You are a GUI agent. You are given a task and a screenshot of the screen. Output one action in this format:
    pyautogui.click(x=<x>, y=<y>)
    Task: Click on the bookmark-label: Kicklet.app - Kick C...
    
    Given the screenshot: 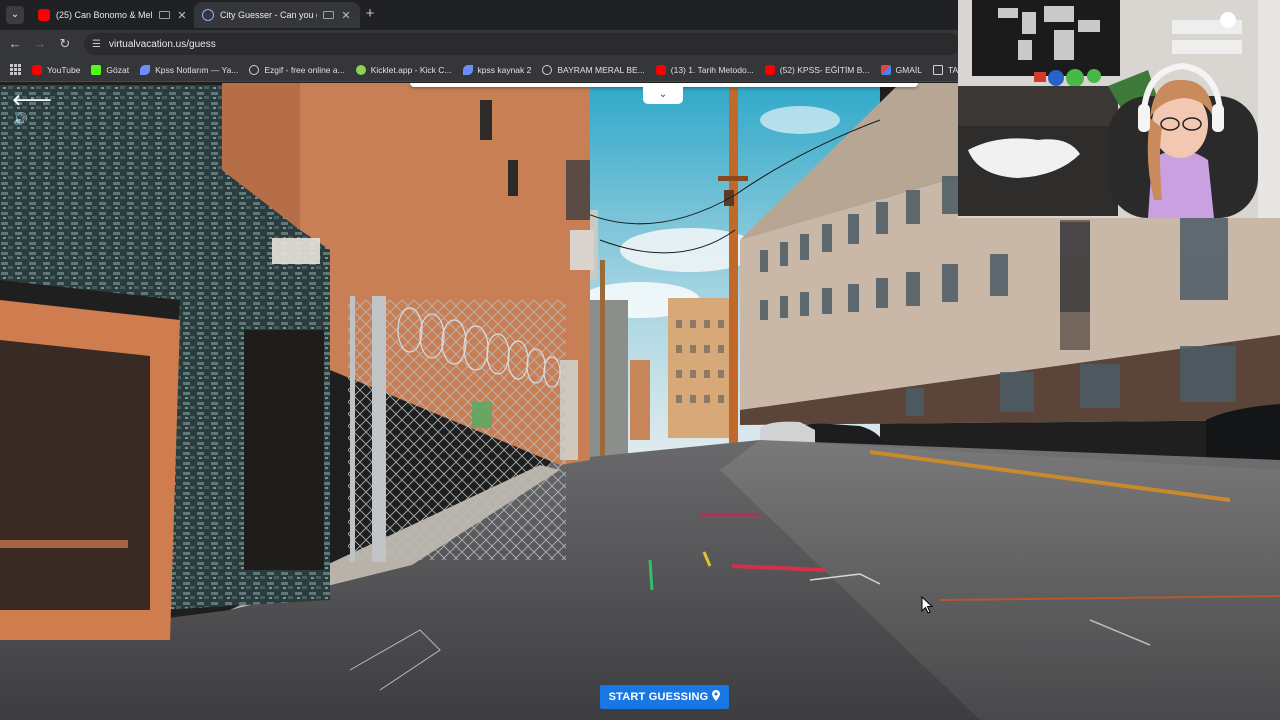 What is the action you would take?
    pyautogui.click(x=411, y=69)
    